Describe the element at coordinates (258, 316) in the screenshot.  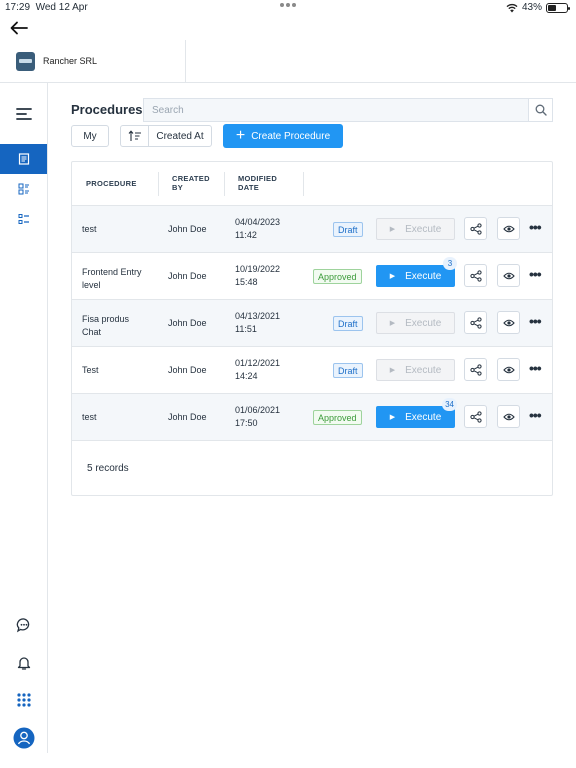
I see `modified-date-day: 04/13/2021` at that location.